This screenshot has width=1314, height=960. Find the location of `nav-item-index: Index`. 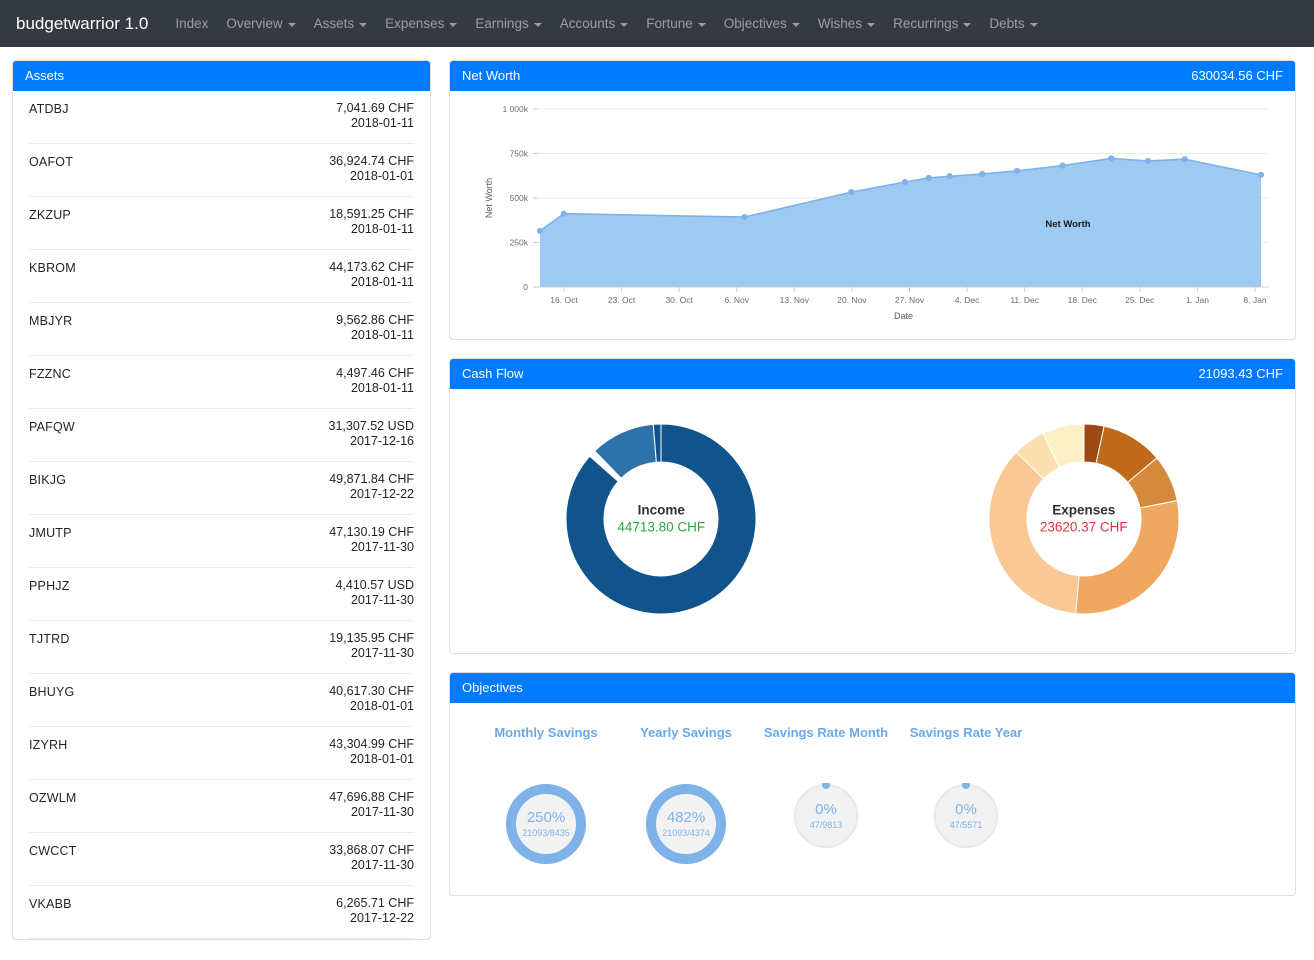

nav-item-index: Index is located at coordinates (191, 23).